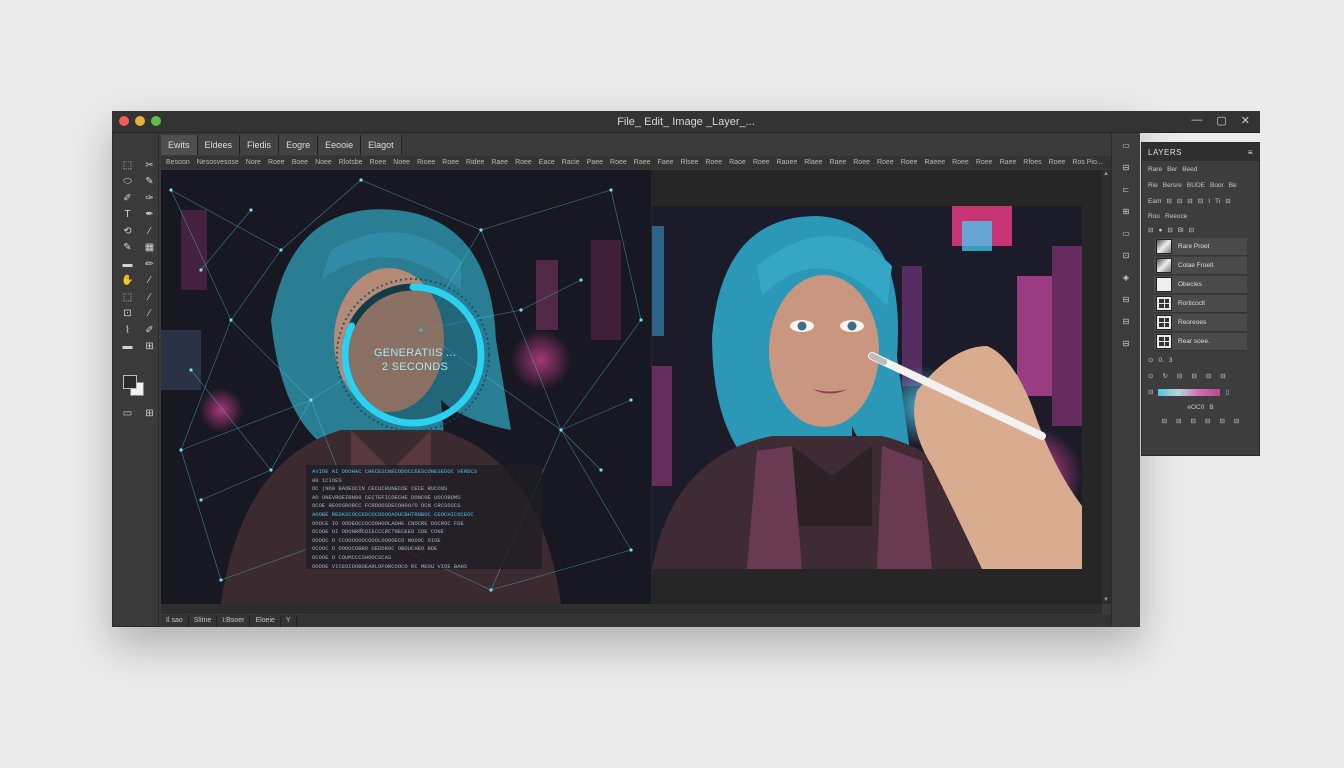 The image size is (1344, 768). I want to click on layers-control: Boor, so click(1217, 185).